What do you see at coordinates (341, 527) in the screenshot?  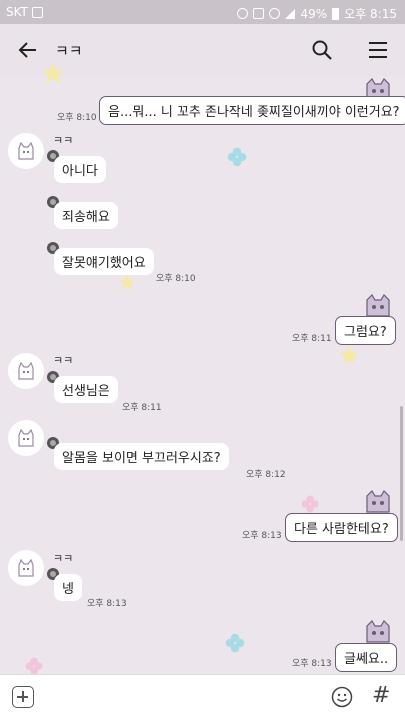 I see `my-message-bubble: 다른 사람한테요?` at bounding box center [341, 527].